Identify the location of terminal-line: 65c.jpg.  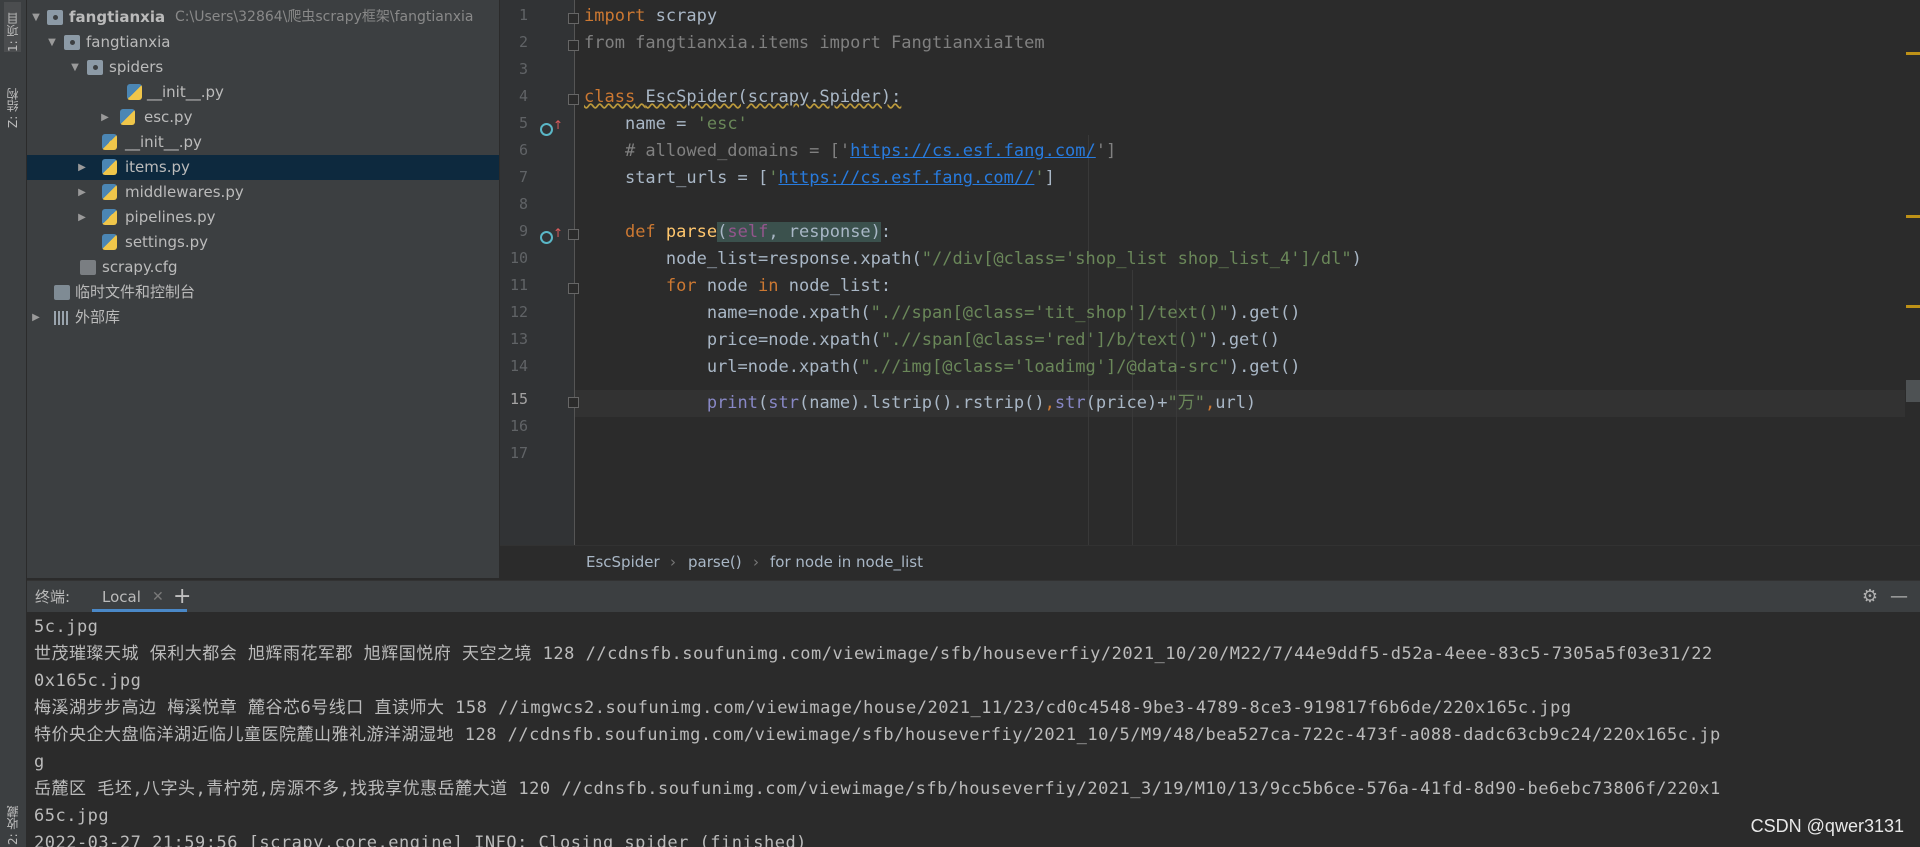
(72, 816).